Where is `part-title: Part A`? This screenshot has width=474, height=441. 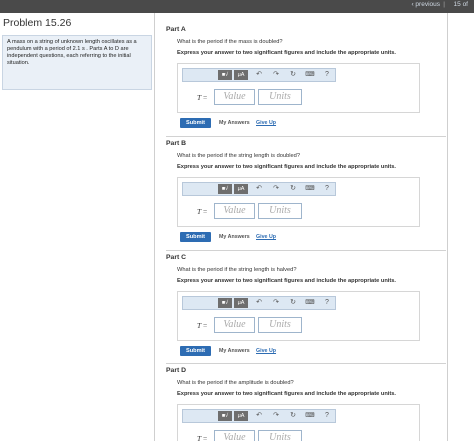
part-title: Part A is located at coordinates (176, 29).